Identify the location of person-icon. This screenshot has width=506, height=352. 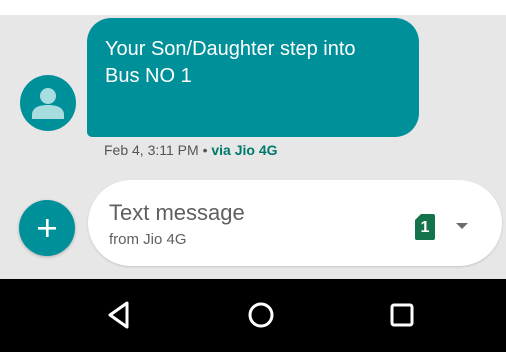
(48, 103).